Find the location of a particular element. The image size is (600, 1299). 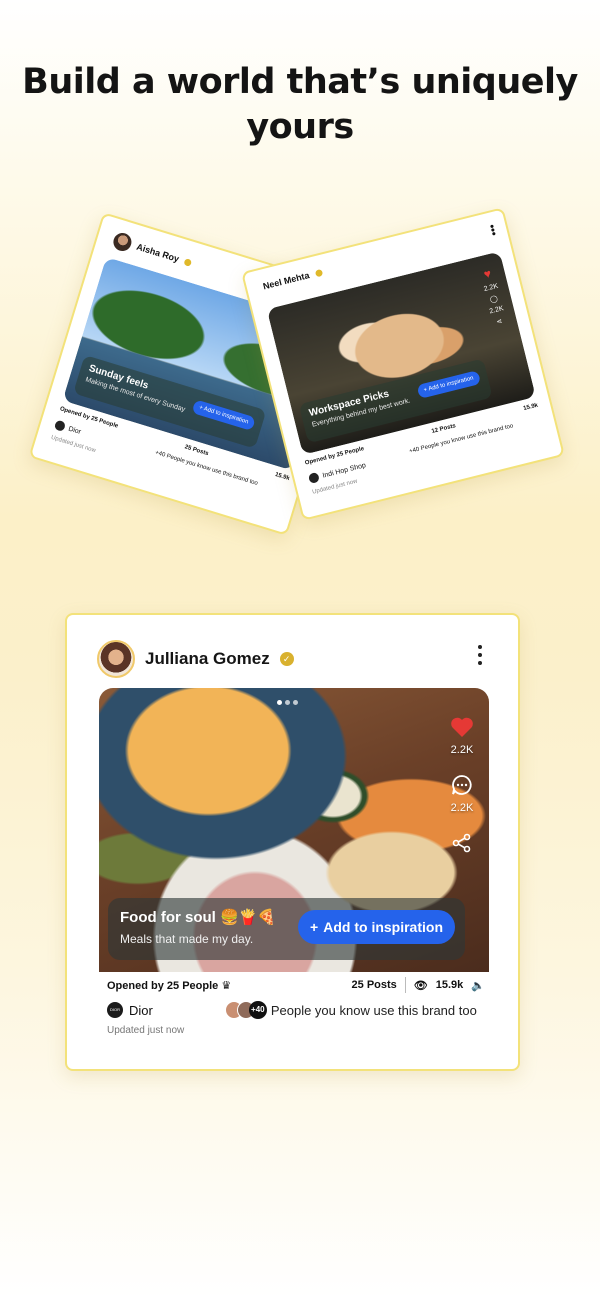

card-header: Neel Mehta is located at coordinates (292, 279).